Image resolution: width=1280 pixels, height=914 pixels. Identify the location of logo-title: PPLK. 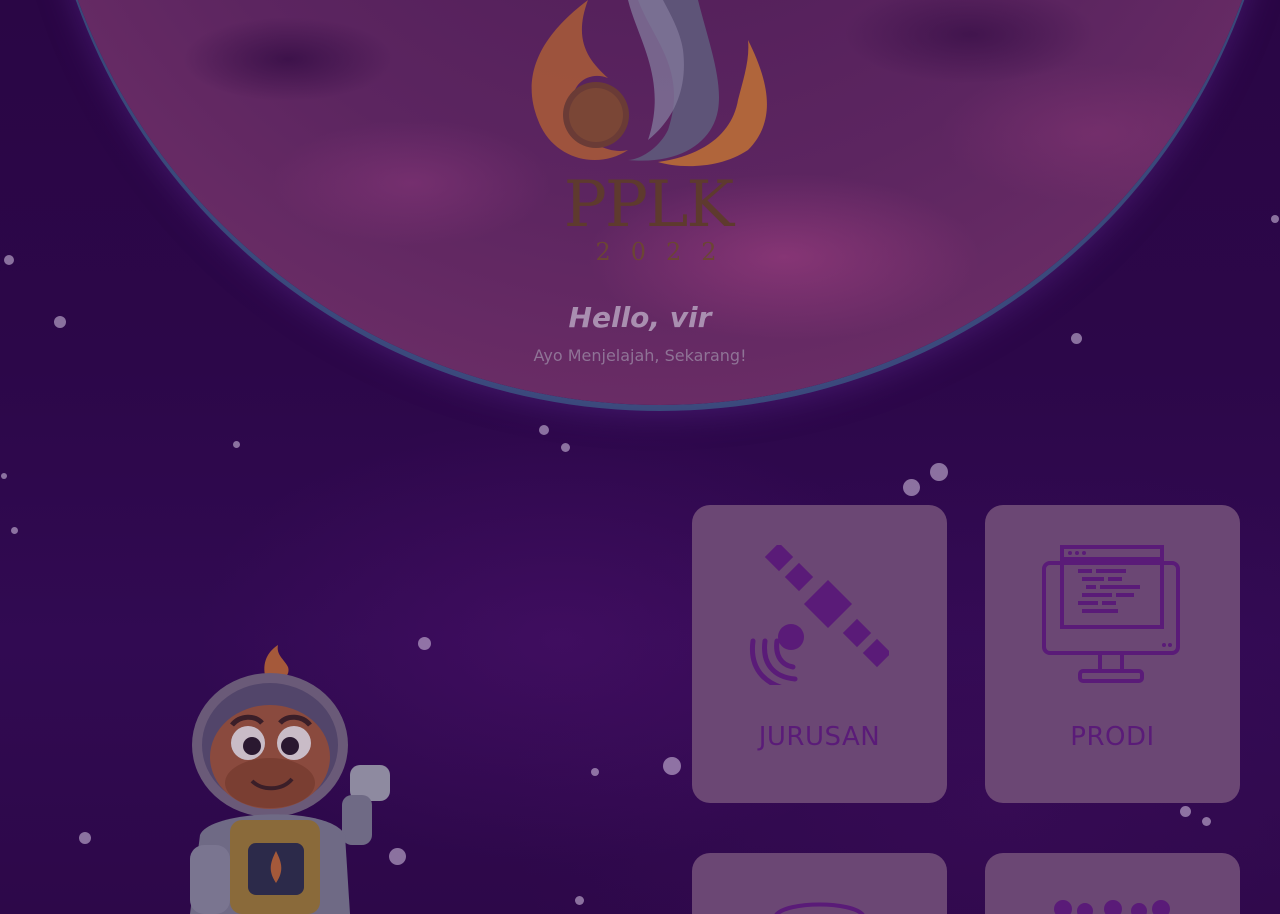
(648, 205).